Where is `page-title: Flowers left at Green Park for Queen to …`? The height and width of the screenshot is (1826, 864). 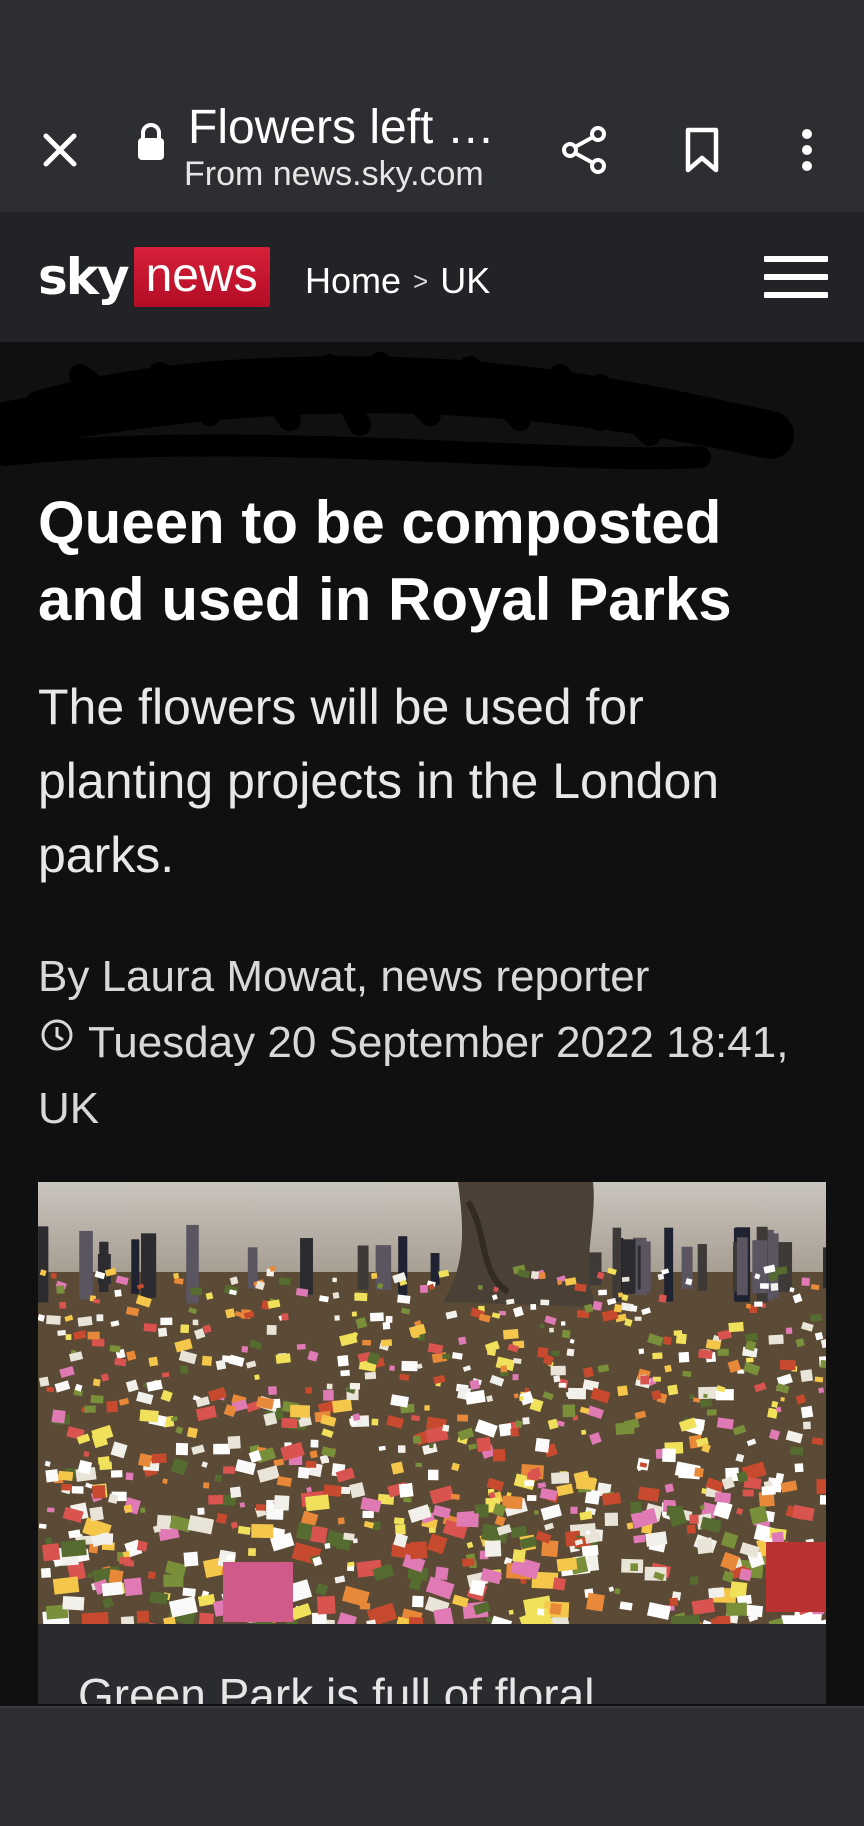 page-title: Flowers left at Green Park for Queen to … is located at coordinates (348, 128).